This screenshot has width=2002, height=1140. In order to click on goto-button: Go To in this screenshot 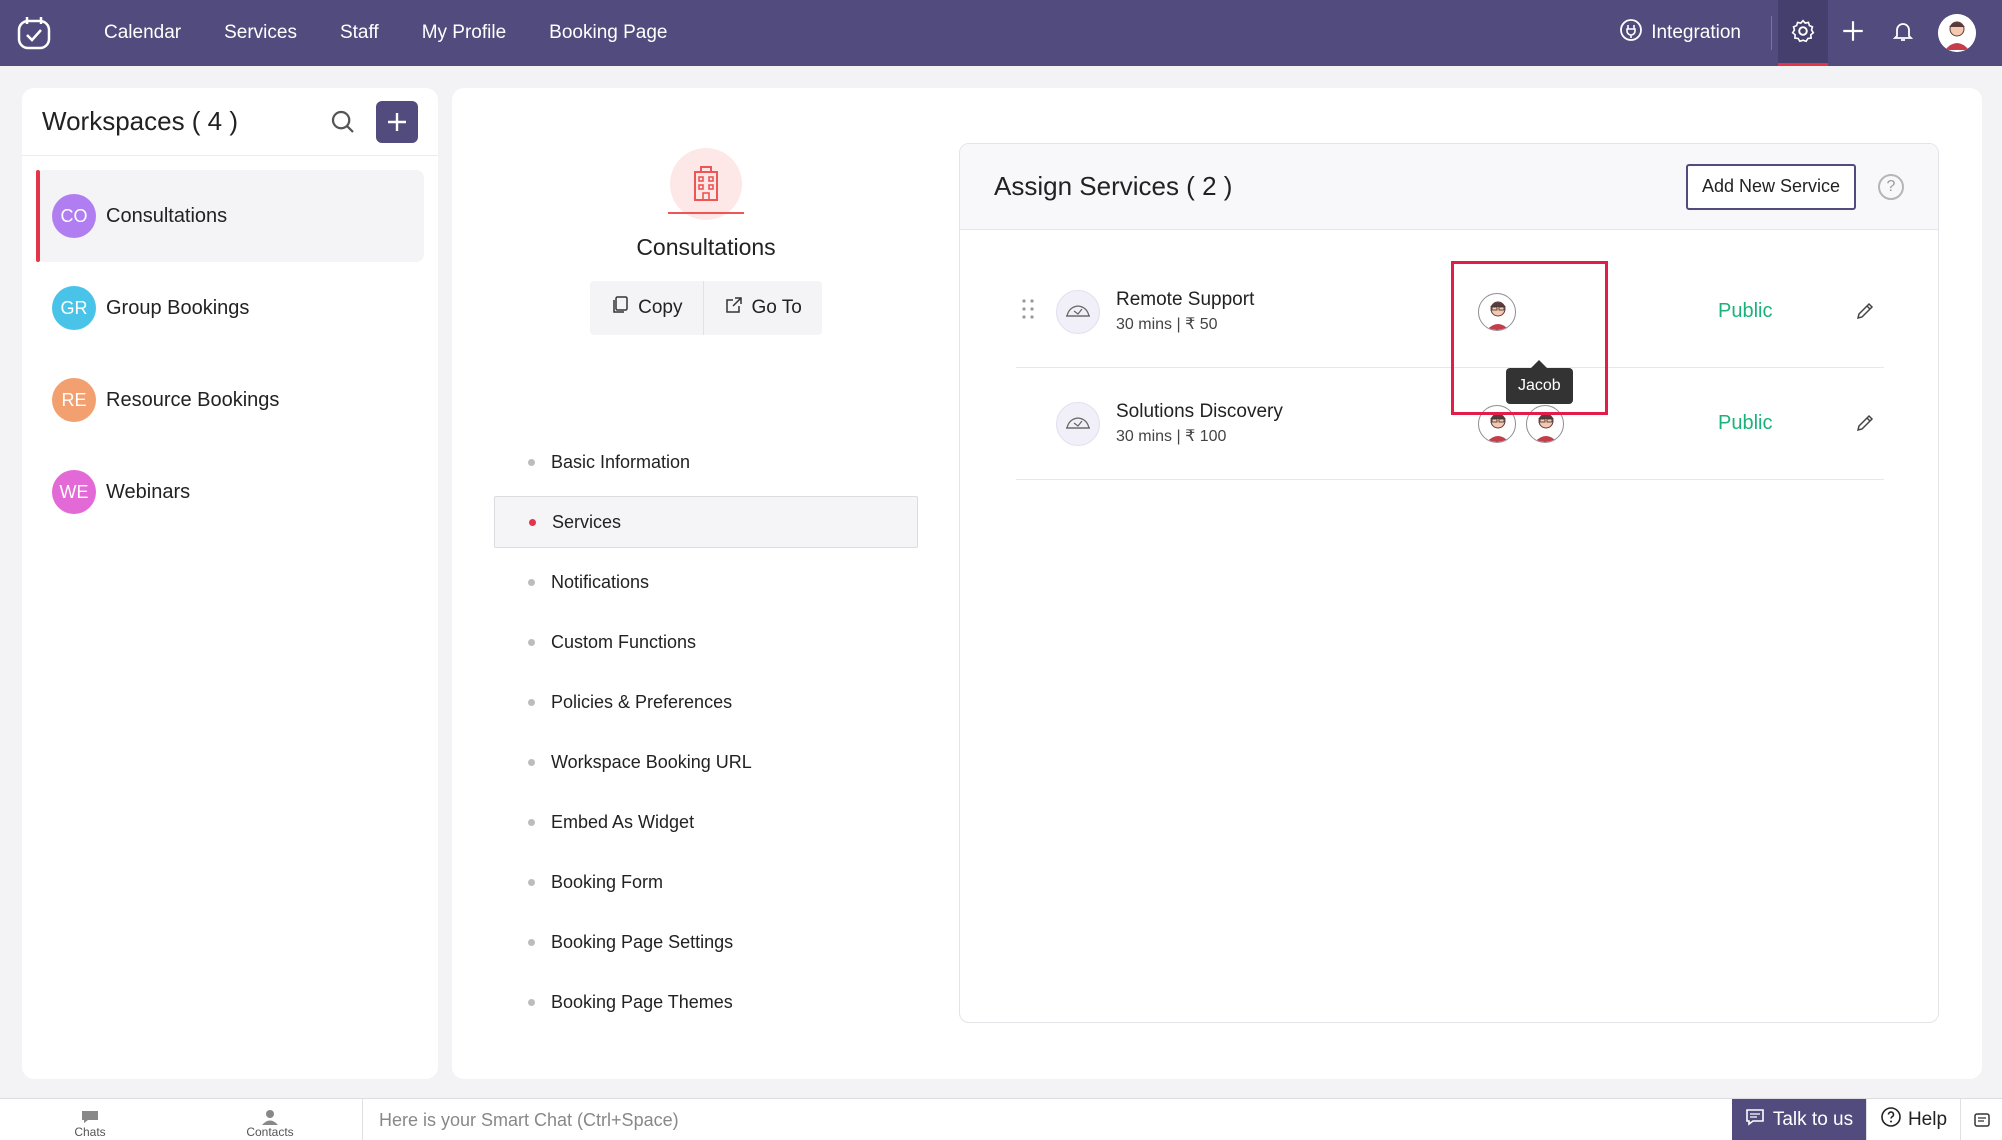, I will do `click(762, 308)`.